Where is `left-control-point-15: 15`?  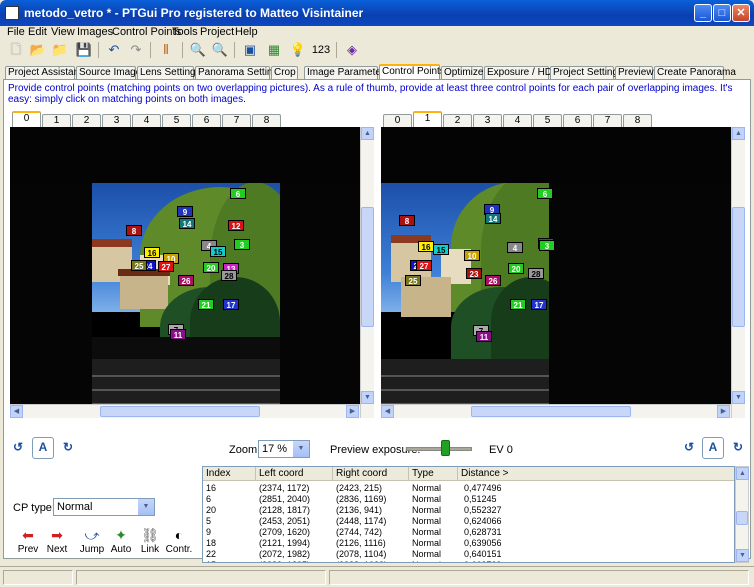
left-control-point-15: 15 is located at coordinates (218, 251).